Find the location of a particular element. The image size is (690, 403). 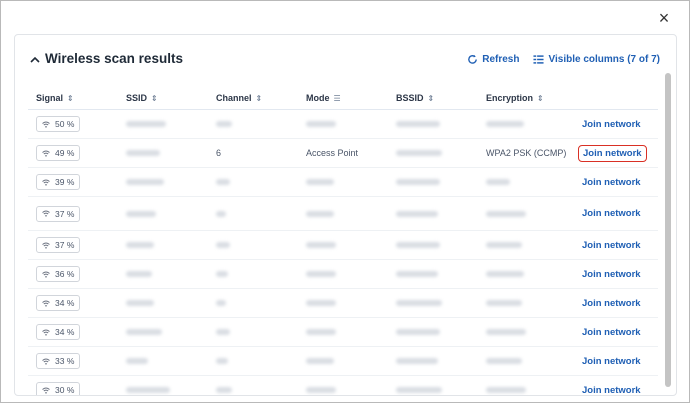

cell-signal: 50 % is located at coordinates (73, 124).